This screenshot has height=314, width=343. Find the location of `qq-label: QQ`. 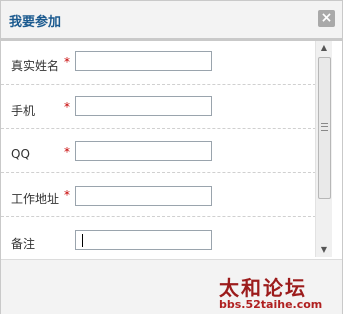

qq-label: QQ is located at coordinates (20, 154).